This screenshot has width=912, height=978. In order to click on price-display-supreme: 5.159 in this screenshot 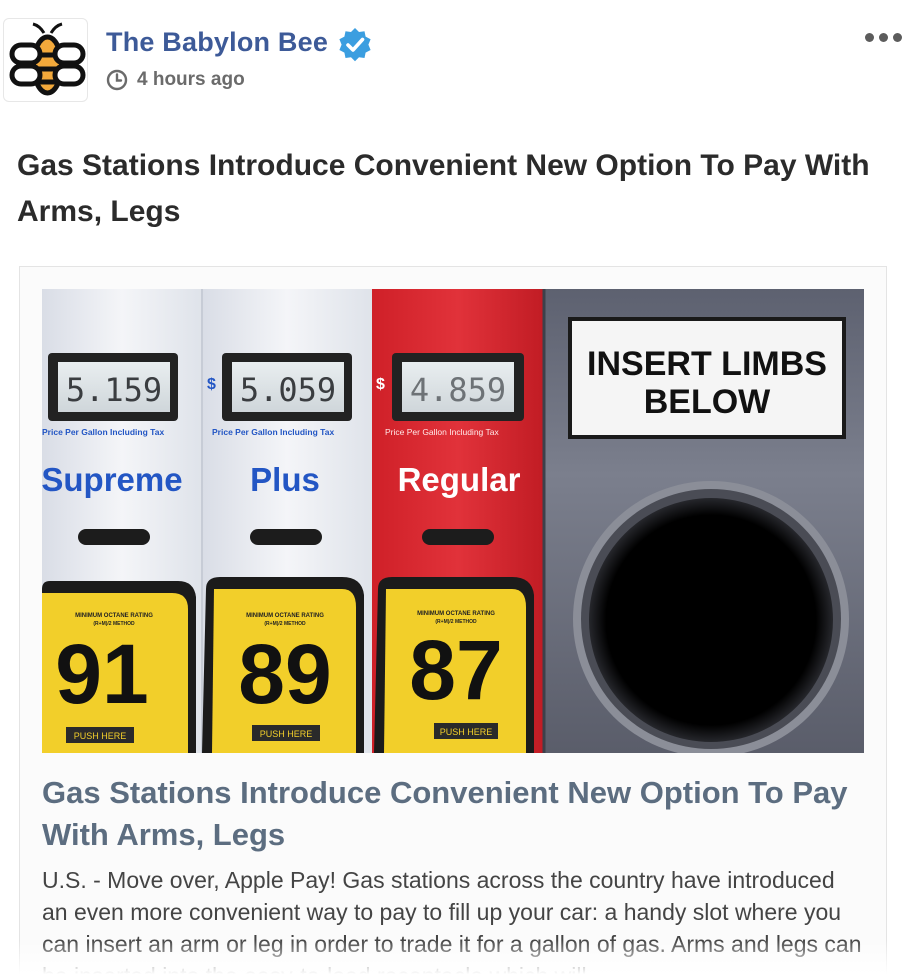, I will do `click(114, 390)`.